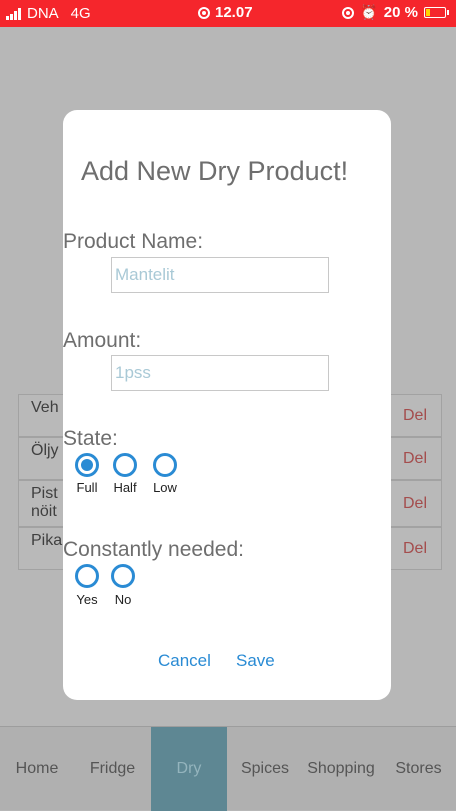 This screenshot has width=456, height=811. Describe the element at coordinates (255, 661) in the screenshot. I see `save-button: Save` at that location.